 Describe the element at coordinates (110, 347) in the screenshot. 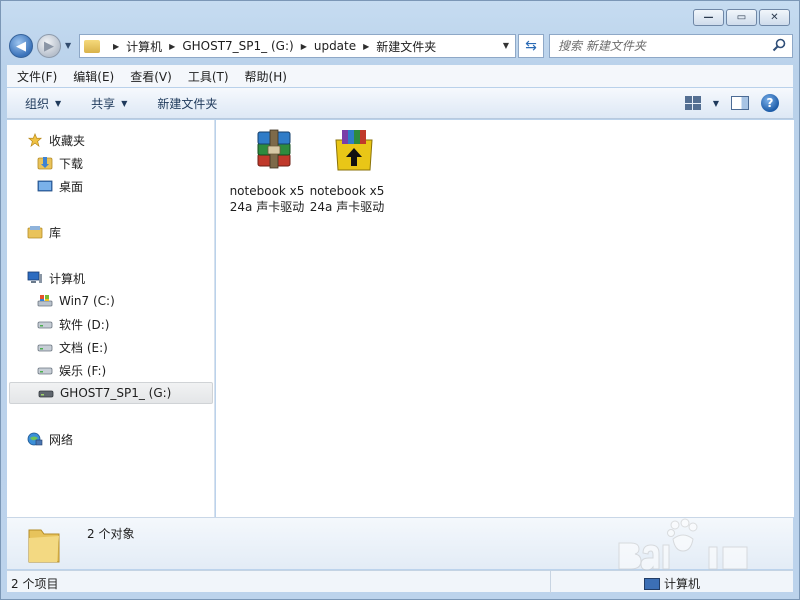

I see `nav-item-drive-e: 文档 (E:)` at that location.